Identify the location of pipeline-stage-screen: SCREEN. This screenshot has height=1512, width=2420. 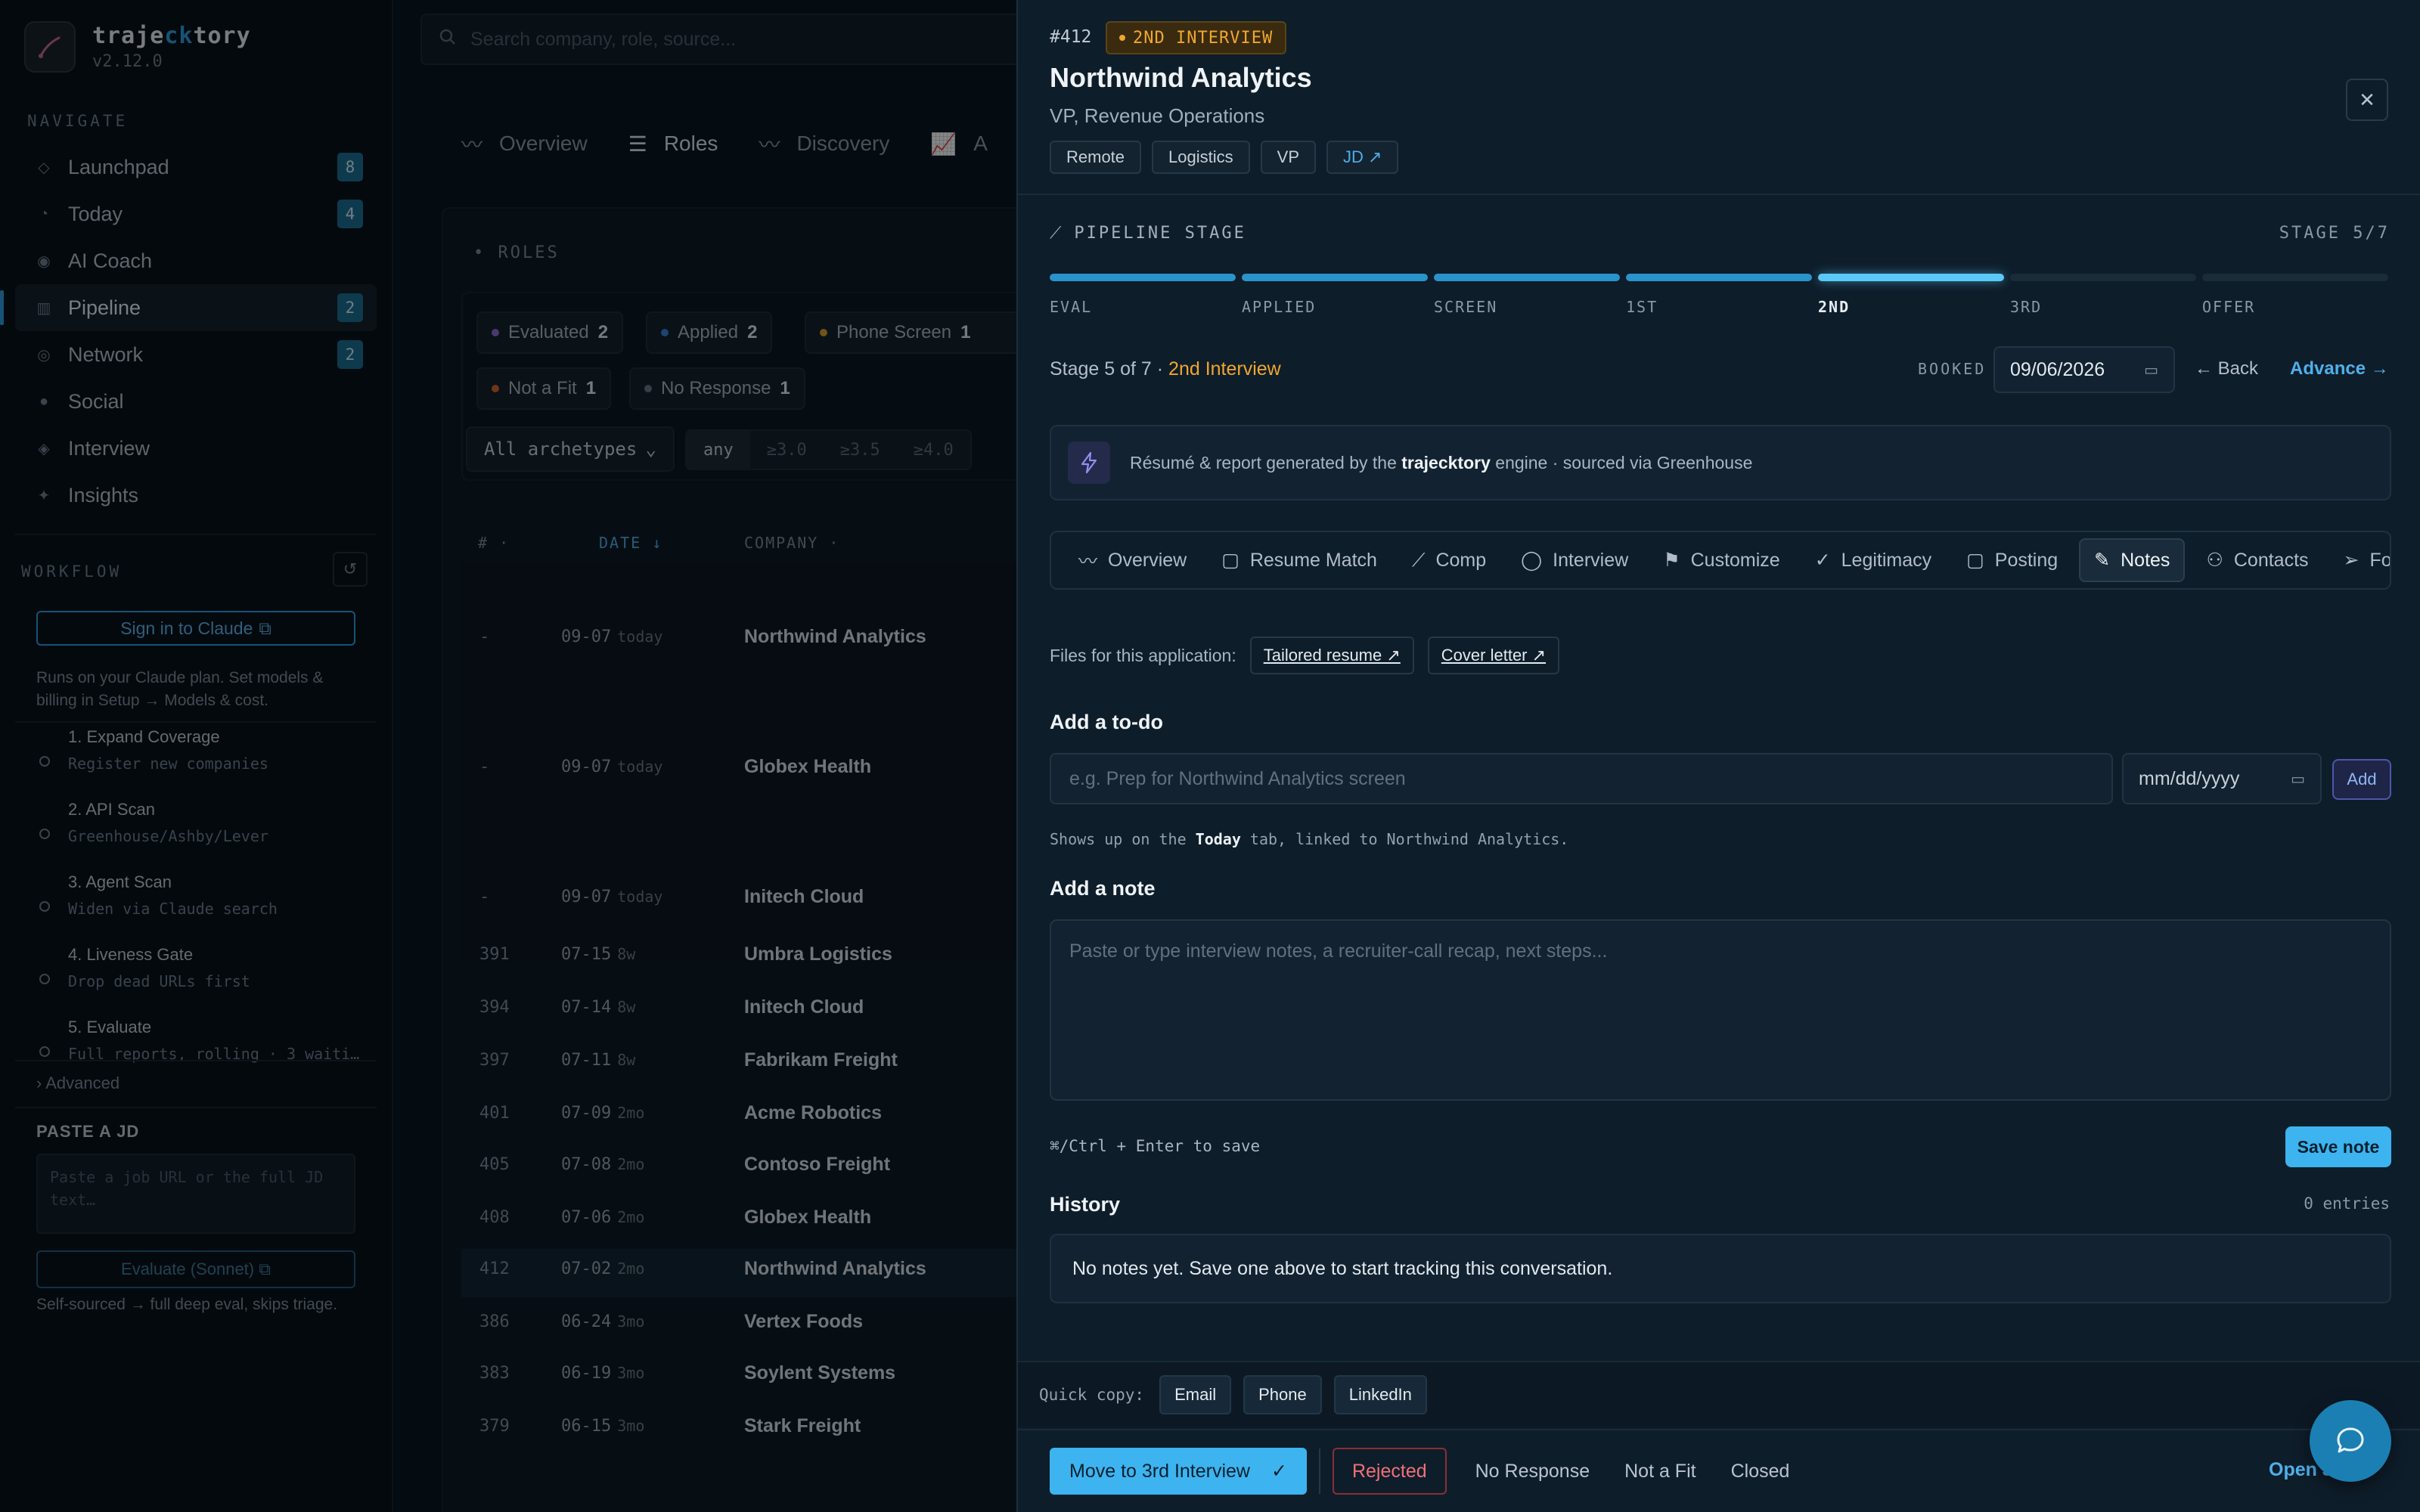
(1527, 295).